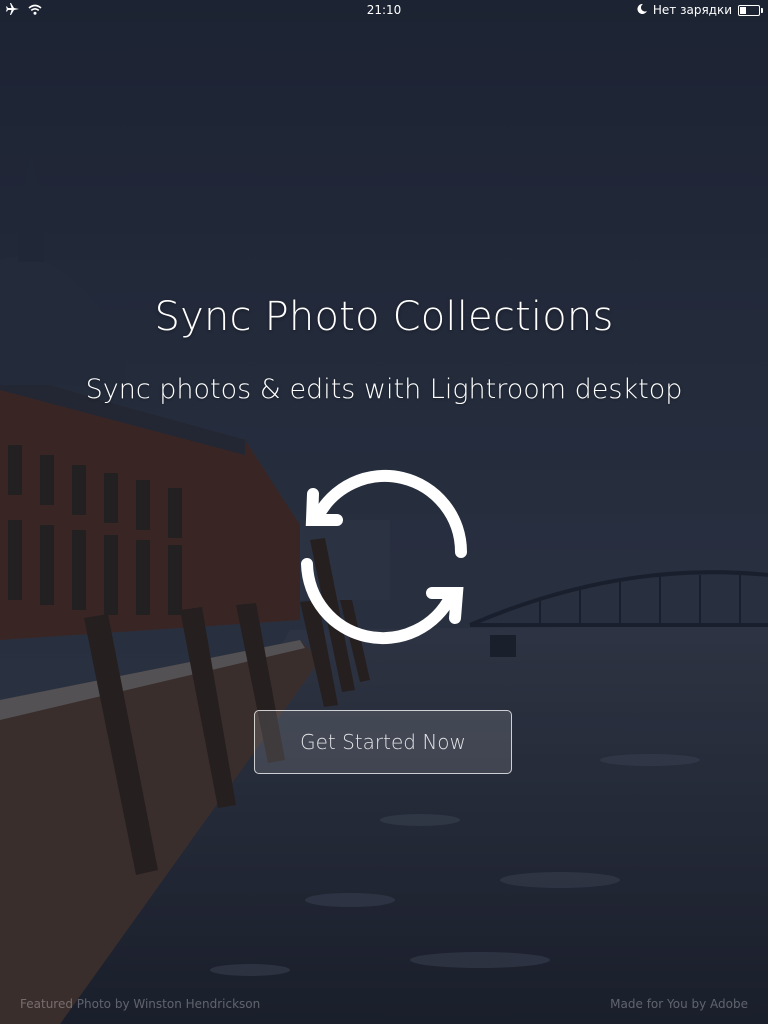  What do you see at coordinates (642, 10) in the screenshot?
I see `moon-icon` at bounding box center [642, 10].